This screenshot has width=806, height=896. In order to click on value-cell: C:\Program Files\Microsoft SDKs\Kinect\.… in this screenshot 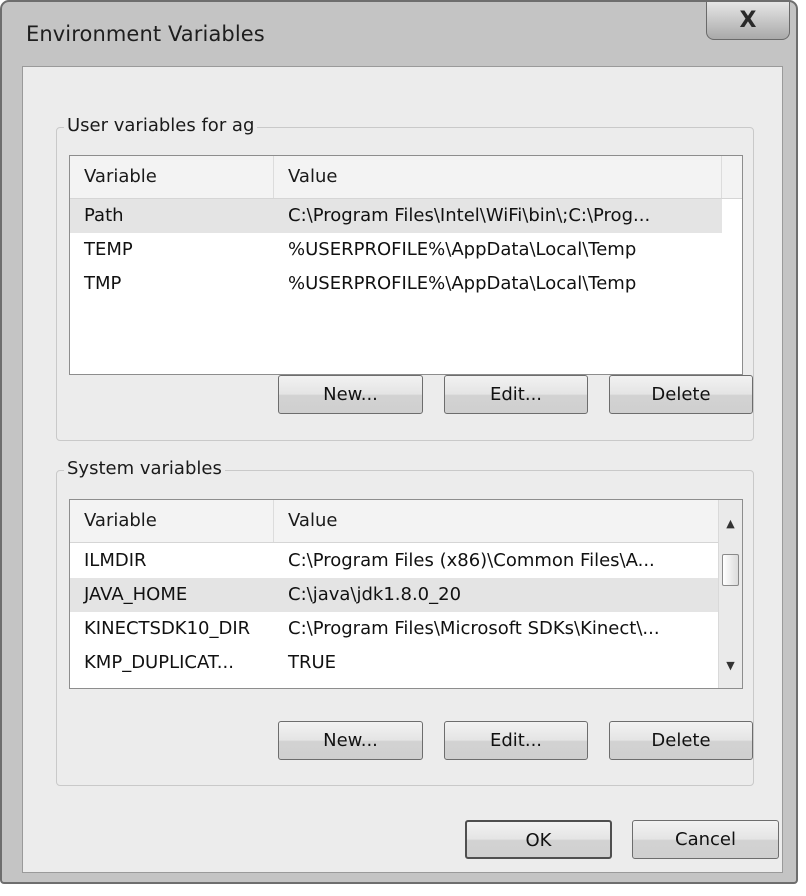, I will do `click(474, 628)`.